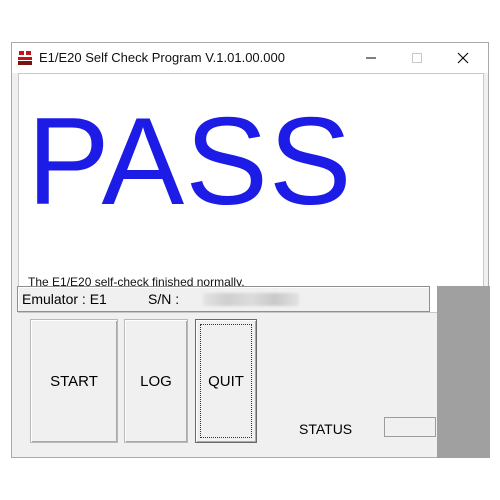  I want to click on start-button: START, so click(74, 381).